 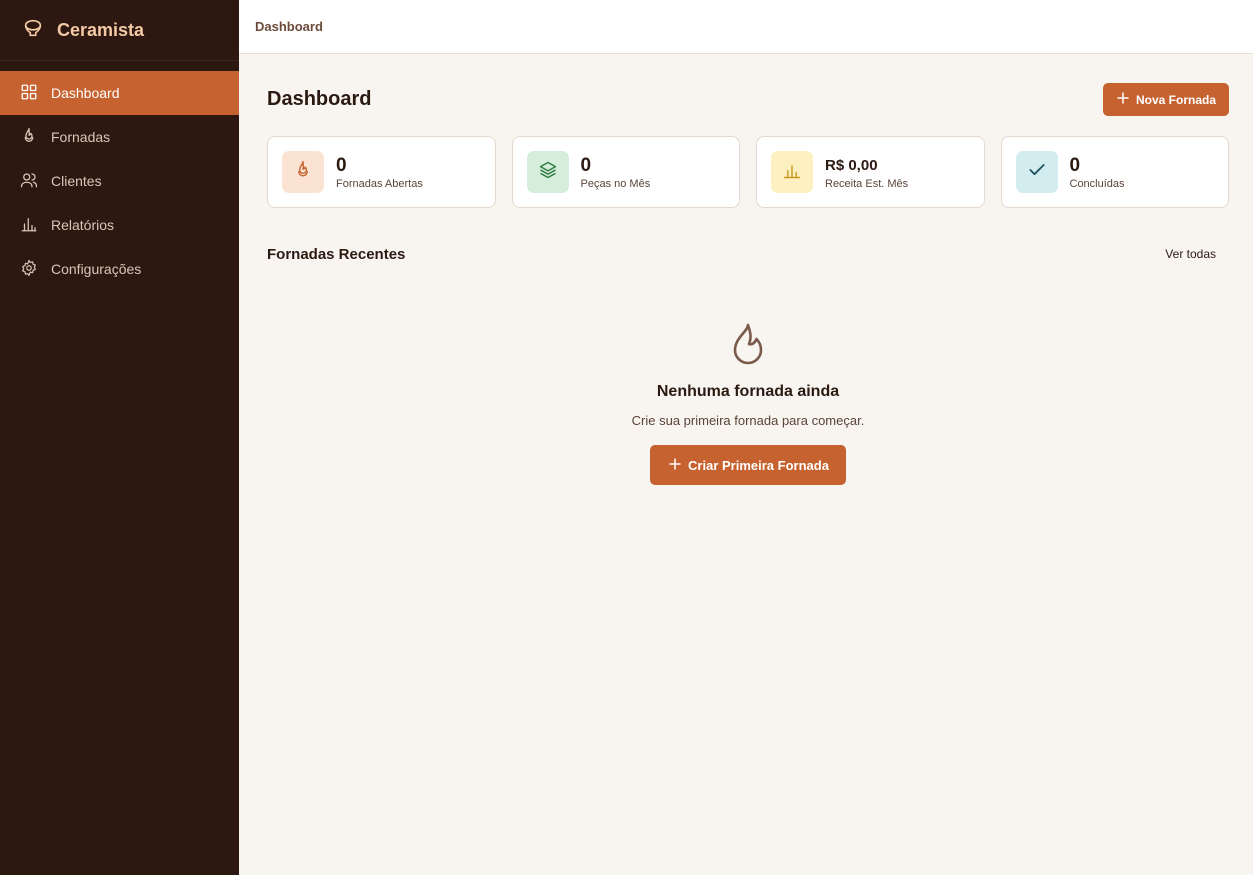 I want to click on title-row: Dashboard Nova Fornada, so click(x=748, y=99).